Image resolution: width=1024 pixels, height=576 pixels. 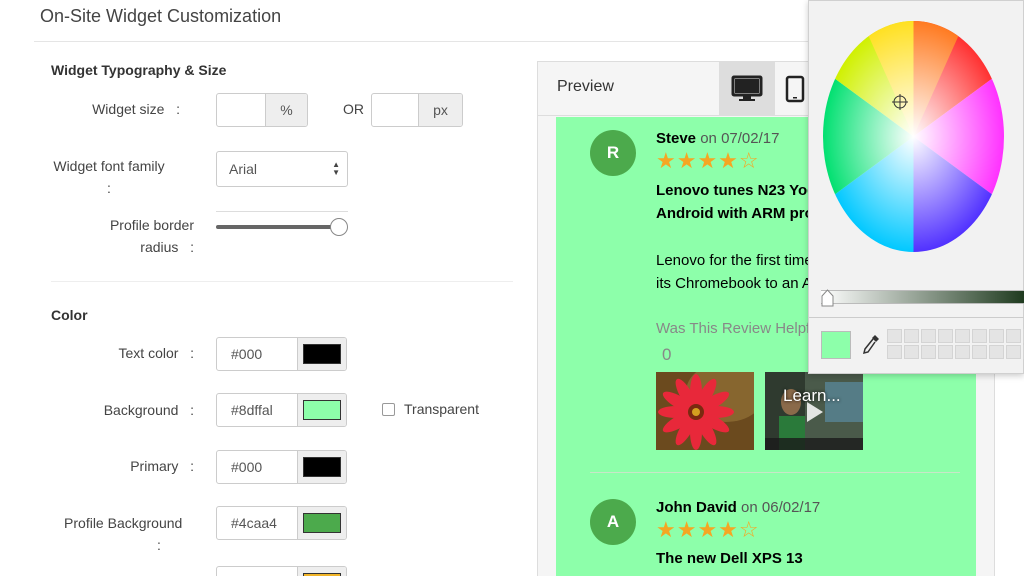 I want to click on avatar: R, so click(x=613, y=153).